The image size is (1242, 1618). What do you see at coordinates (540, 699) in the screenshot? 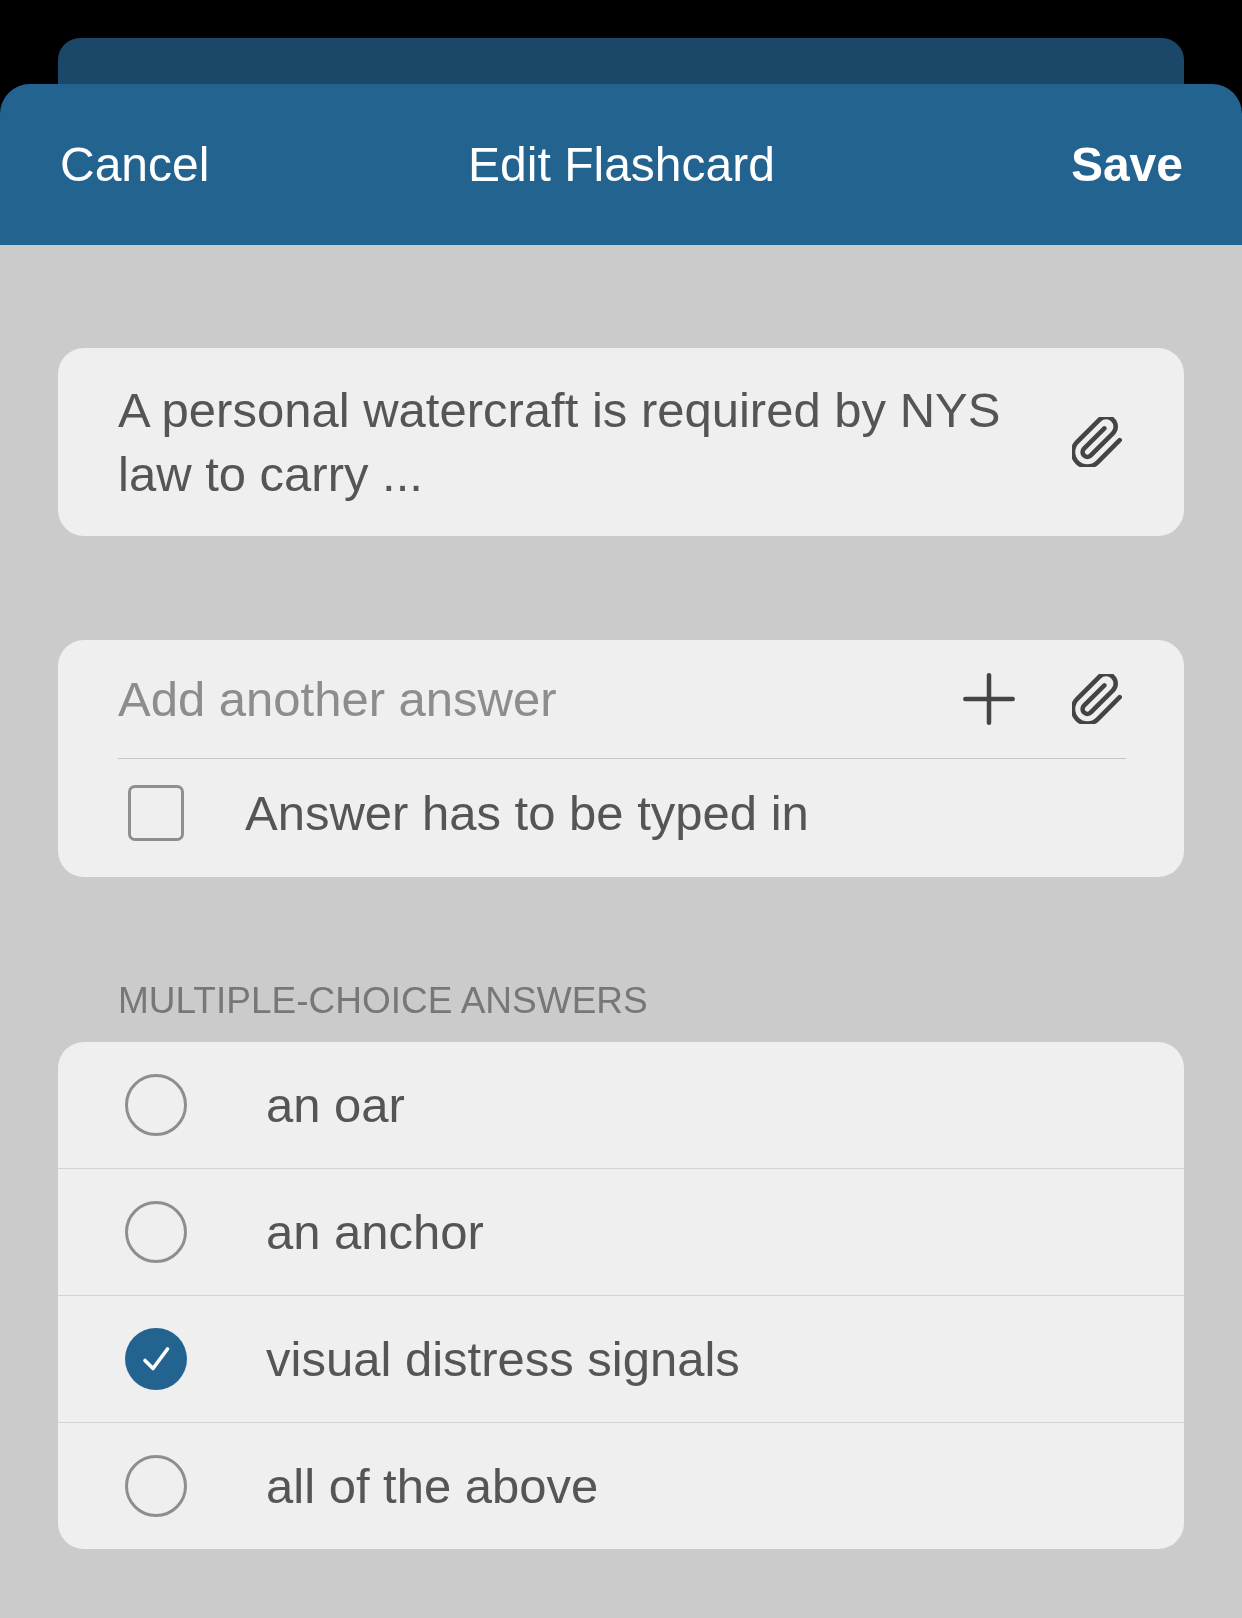
I see `answer-input: Add another answer` at bounding box center [540, 699].